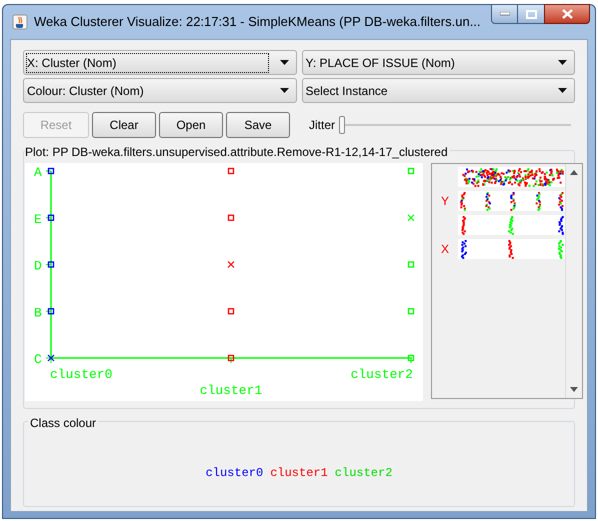  Describe the element at coordinates (438, 62) in the screenshot. I see `dropdown: Y: PLACE OF ISSUE (Nom)` at that location.